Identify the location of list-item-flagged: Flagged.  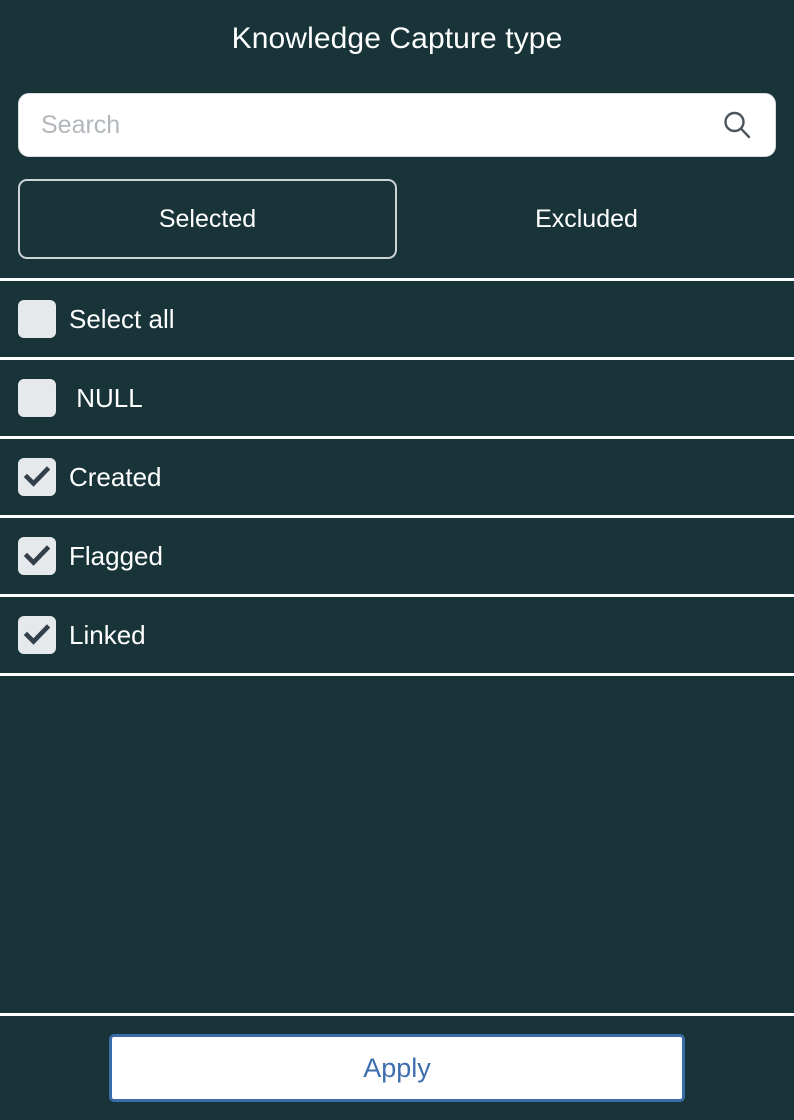
(397, 557).